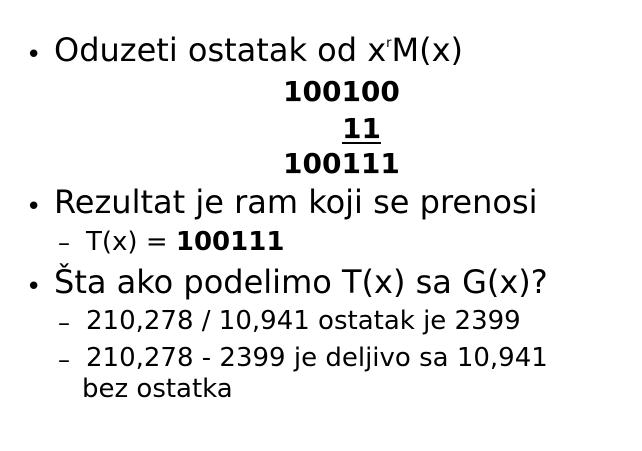  What do you see at coordinates (296, 202) in the screenshot?
I see `bullet-rezultat: Rezultat je ram koji se prenosi` at bounding box center [296, 202].